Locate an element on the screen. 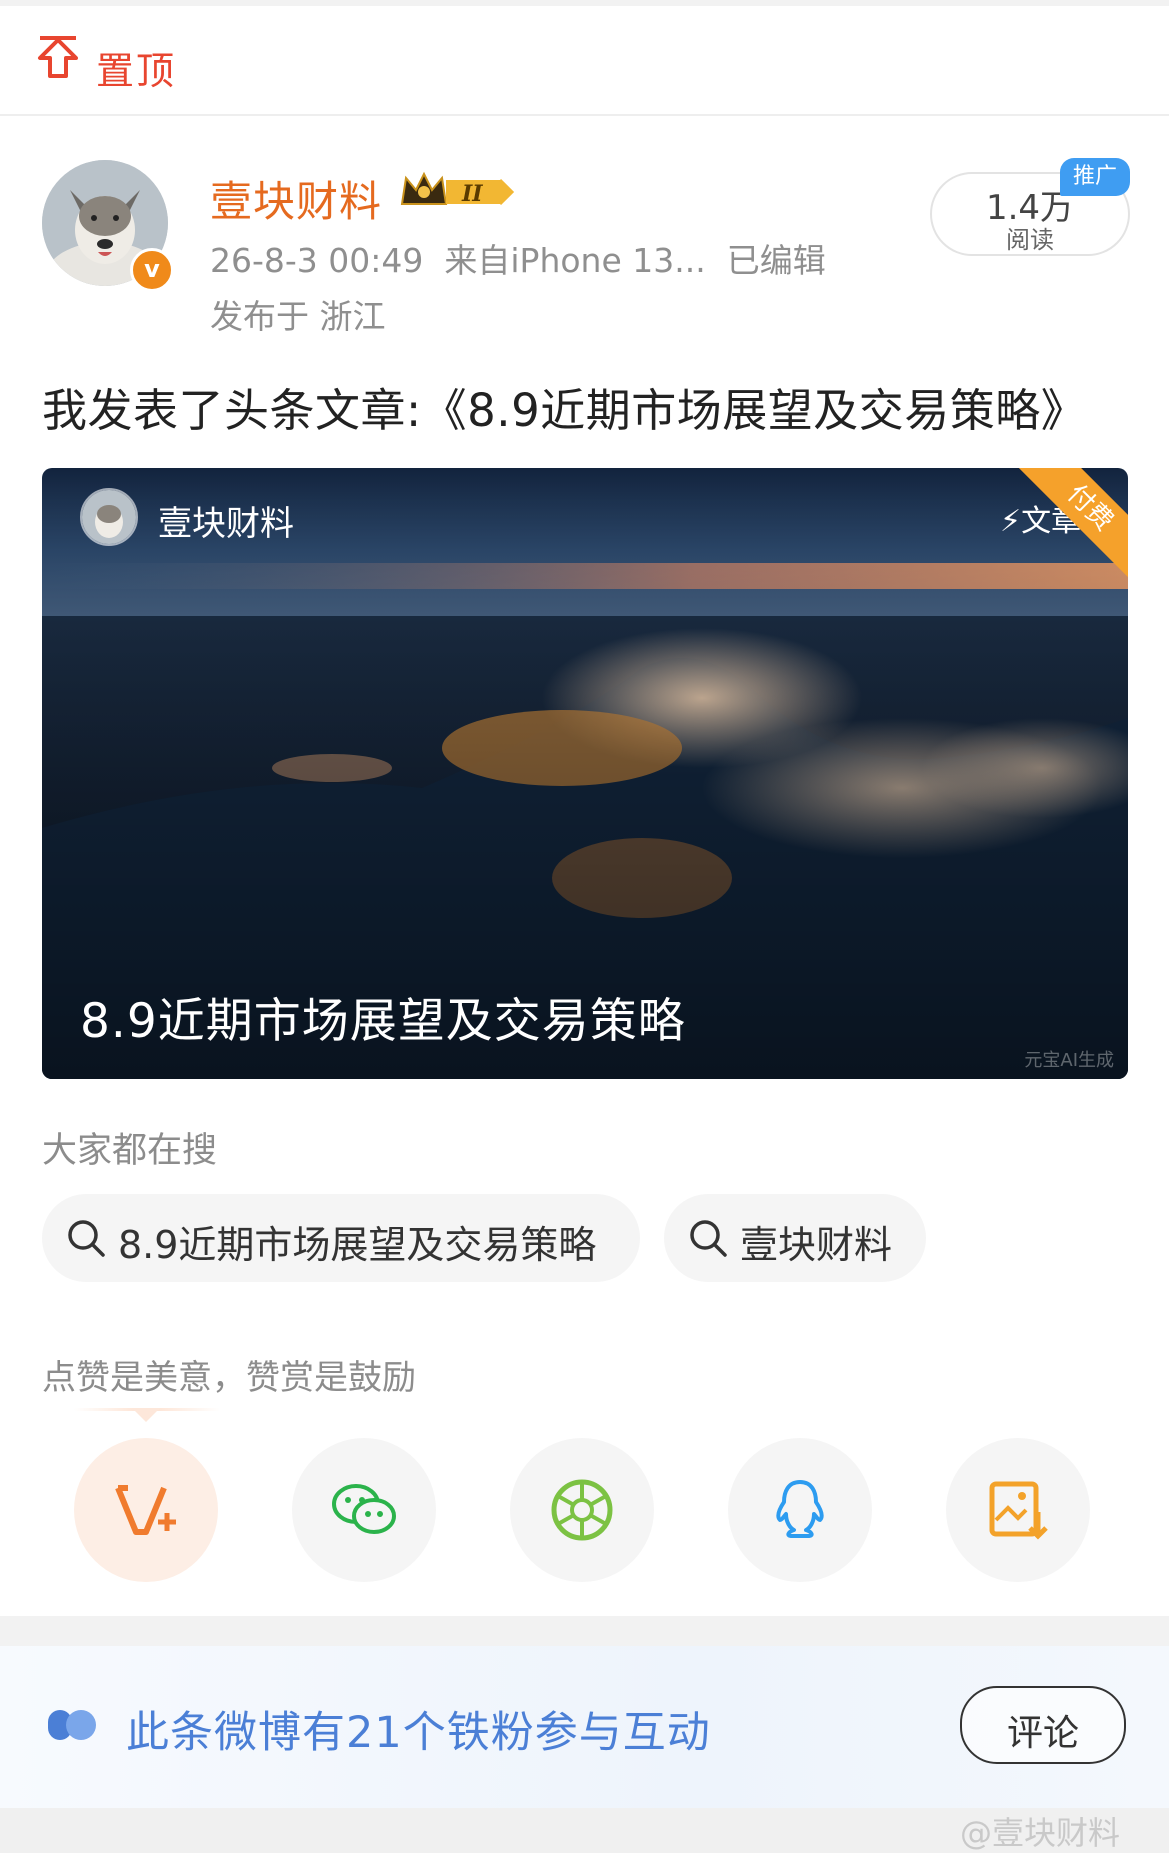 The width and height of the screenshot is (1169, 1854). card-author-avatar is located at coordinates (109, 517).